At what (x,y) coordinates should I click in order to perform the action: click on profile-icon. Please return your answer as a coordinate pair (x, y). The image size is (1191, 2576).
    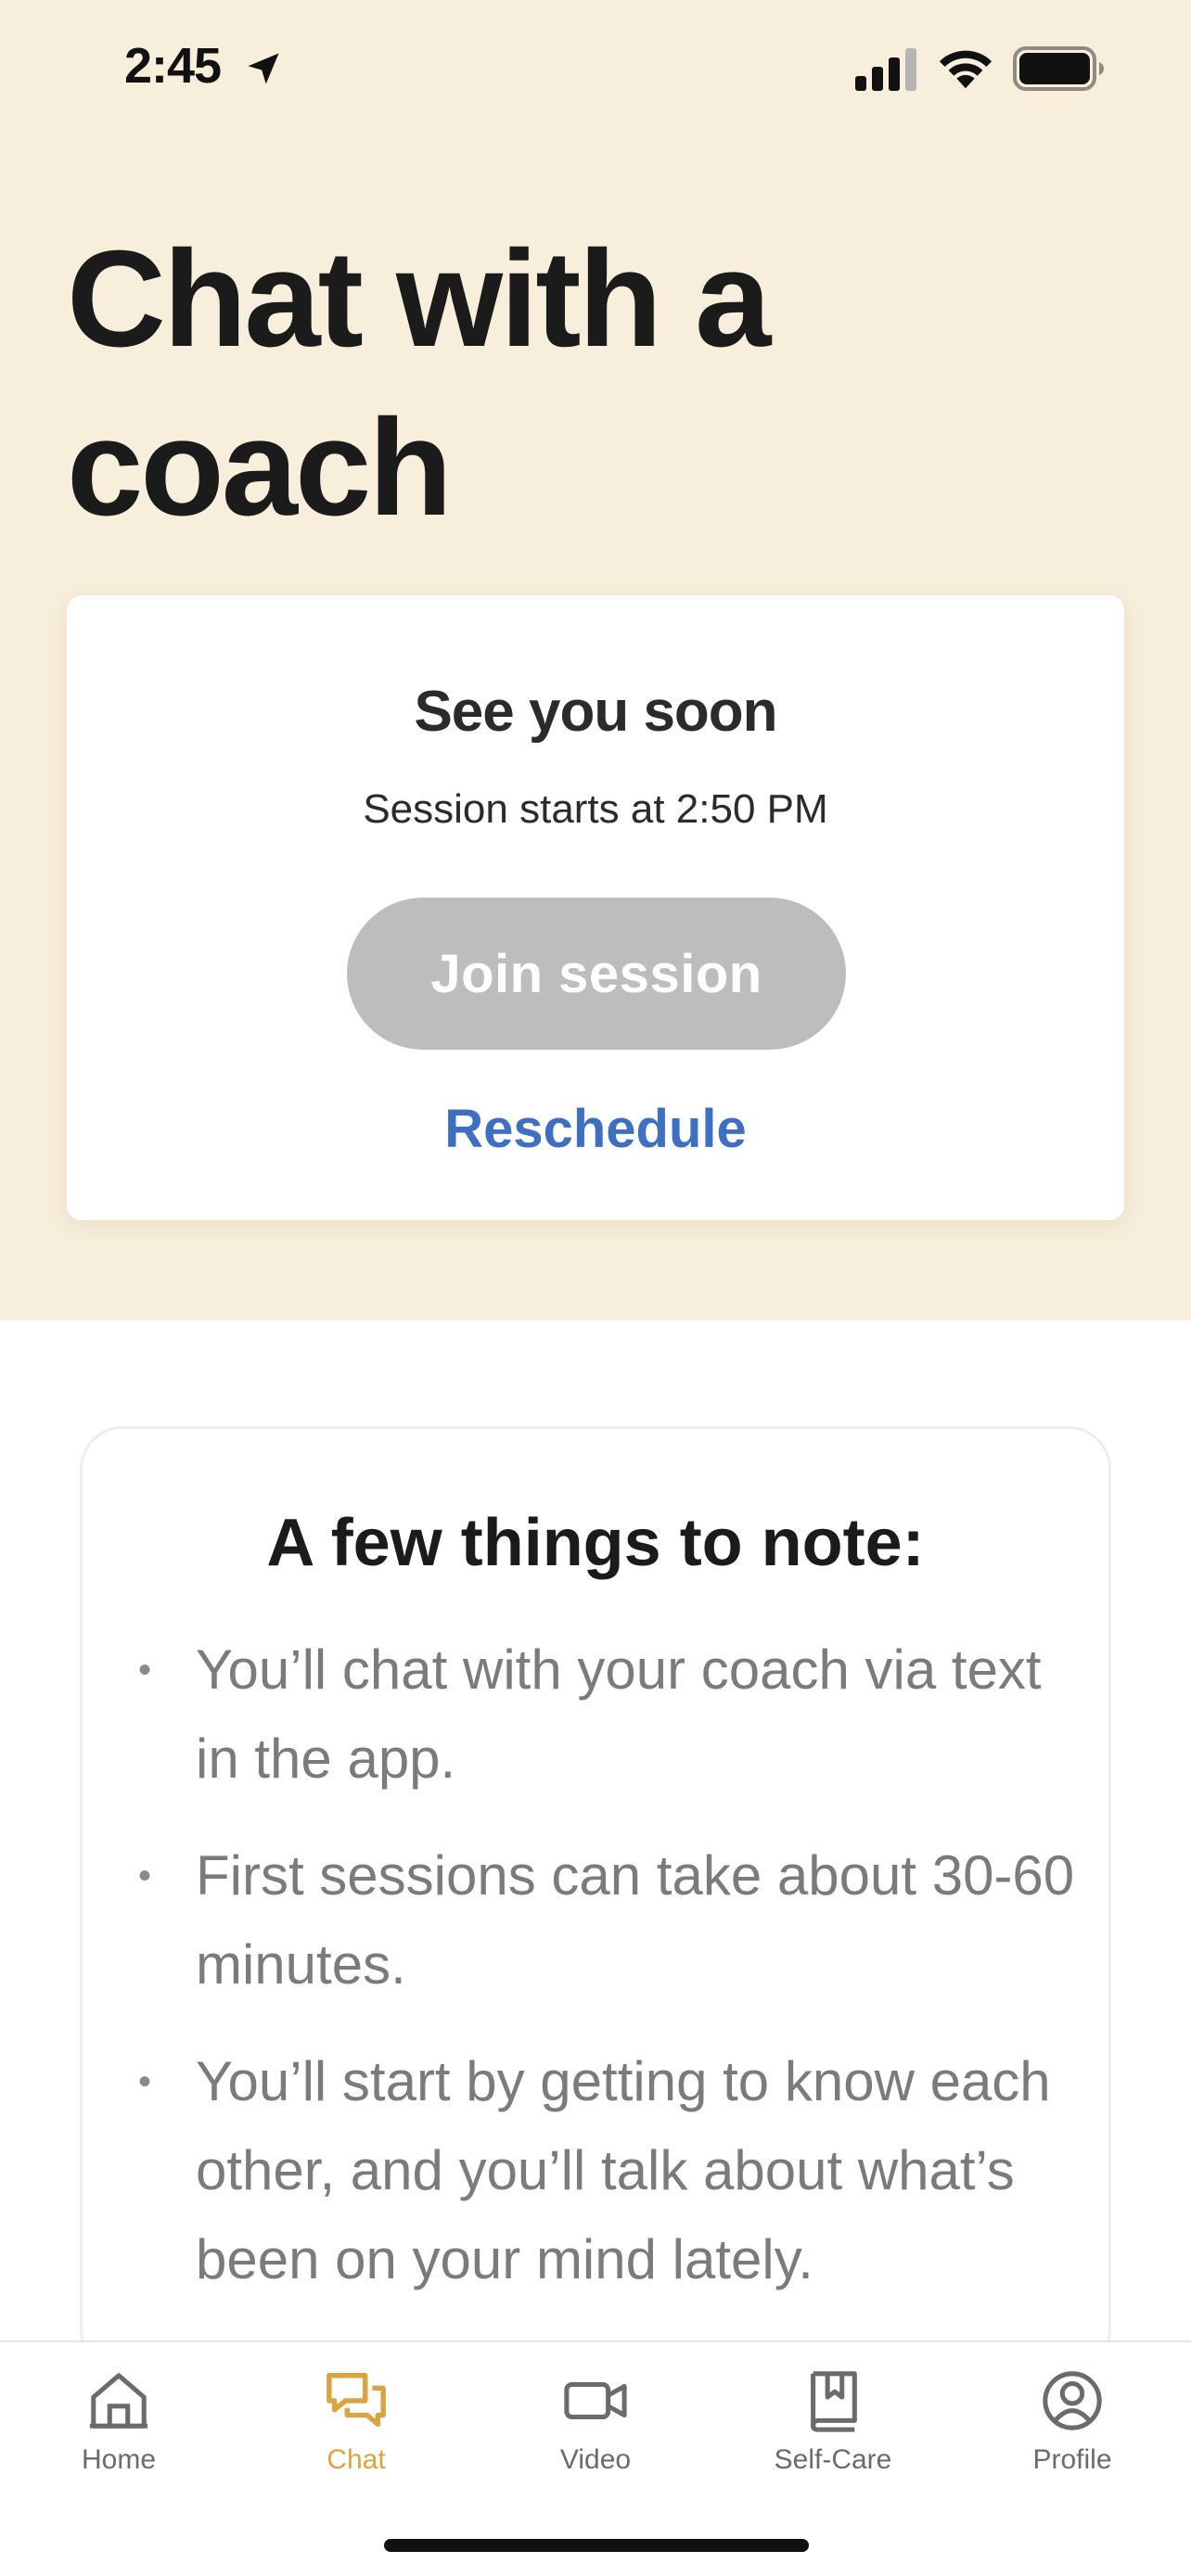
    Looking at the image, I should click on (1073, 2400).